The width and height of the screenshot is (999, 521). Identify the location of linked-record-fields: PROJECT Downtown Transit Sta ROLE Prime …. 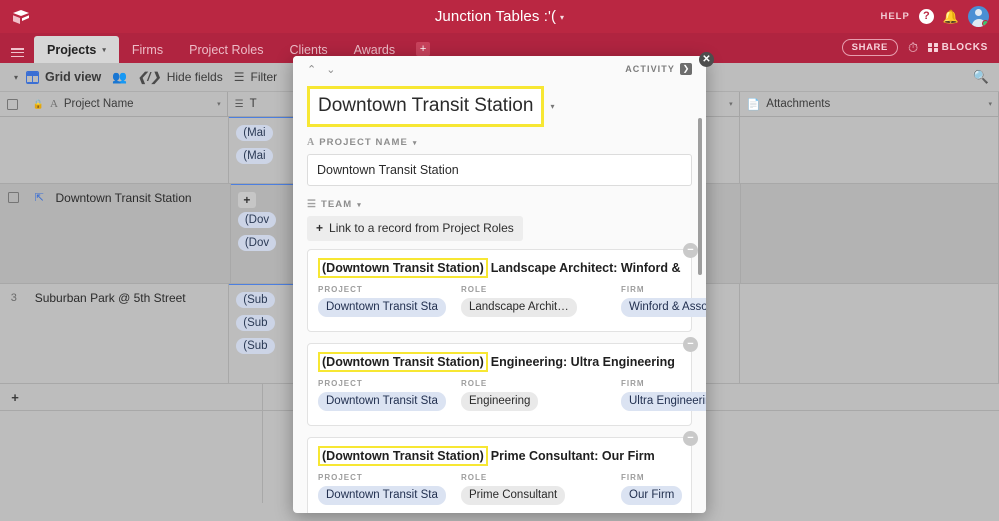
(500, 491).